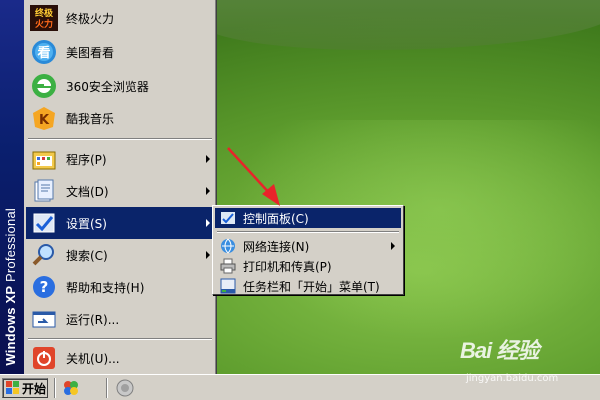 The image size is (600, 400). Describe the element at coordinates (287, 266) in the screenshot. I see `submenu-item-label: 打印机和传真(P)` at that location.